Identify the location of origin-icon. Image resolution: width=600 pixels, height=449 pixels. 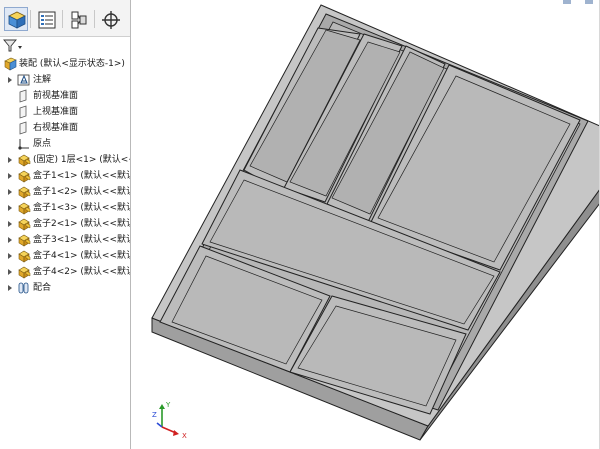
(24, 144).